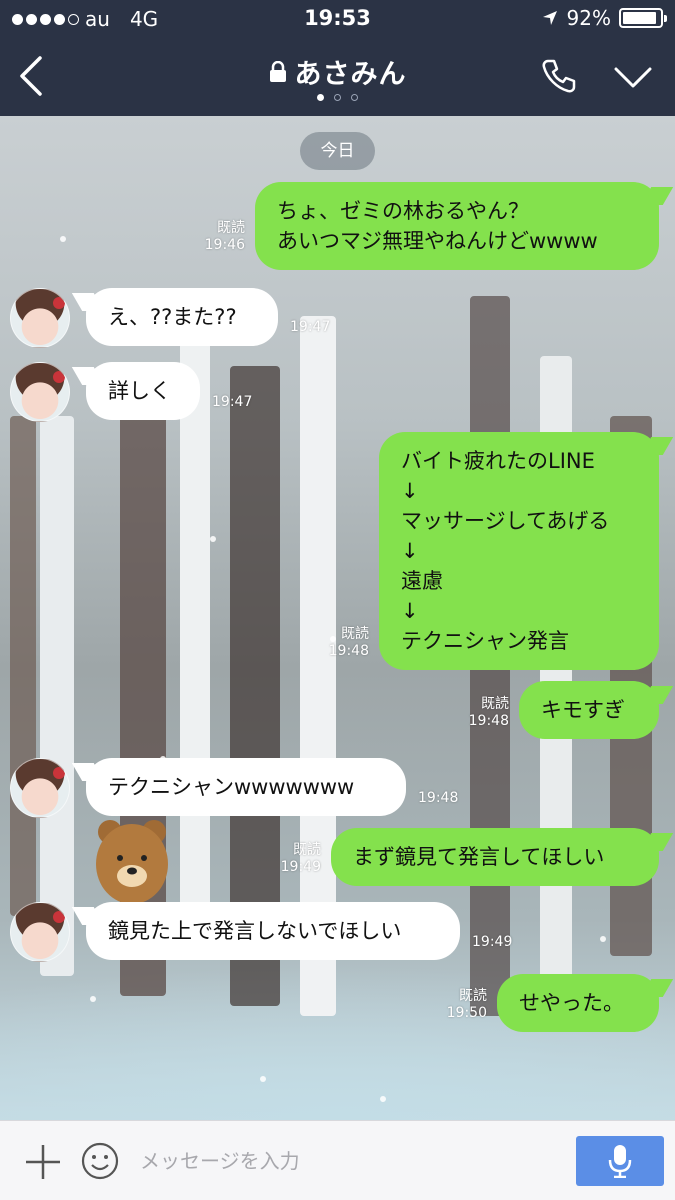  What do you see at coordinates (100, 1161) in the screenshot?
I see `smiley-icon` at bounding box center [100, 1161].